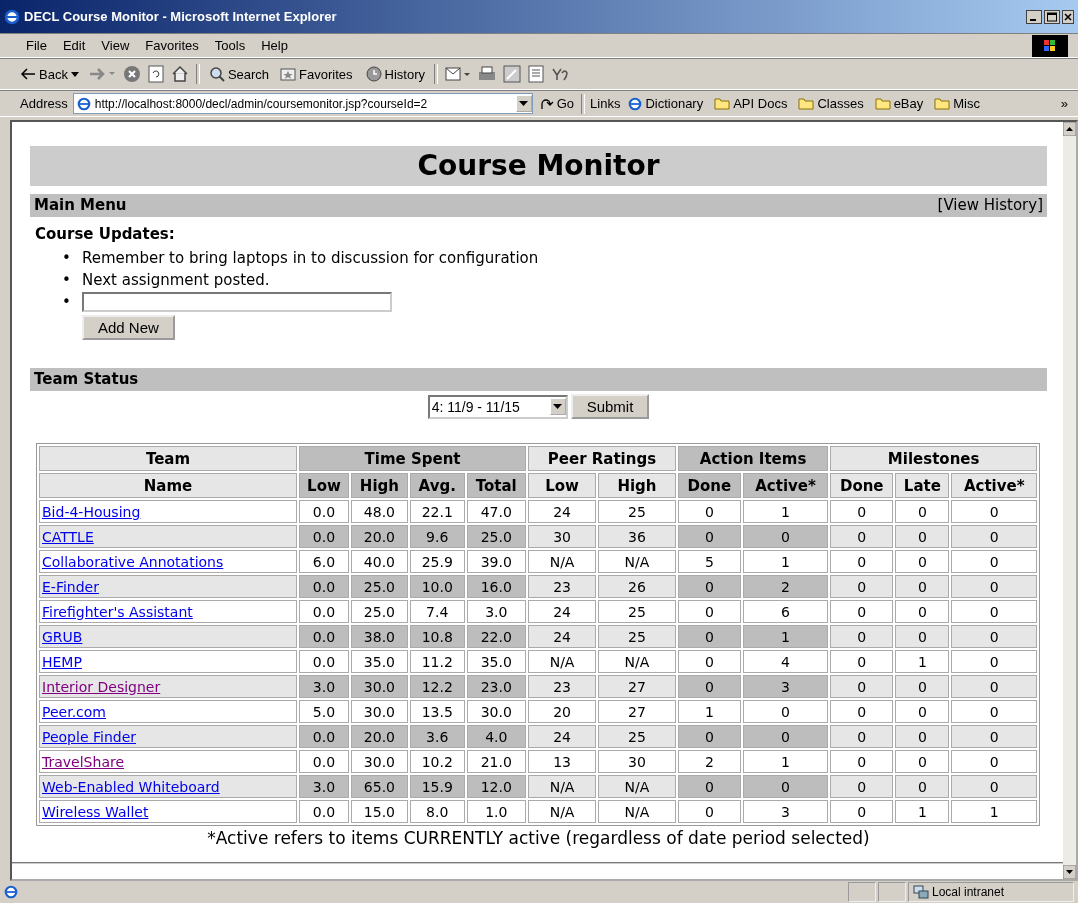 This screenshot has width=1078, height=903. What do you see at coordinates (994, 485) in the screenshot?
I see `column-header: Active*` at bounding box center [994, 485].